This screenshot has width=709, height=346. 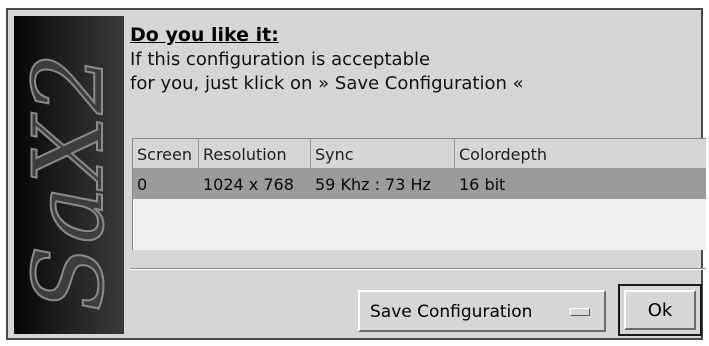 I want to click on ok-button: Ok, so click(x=660, y=310).